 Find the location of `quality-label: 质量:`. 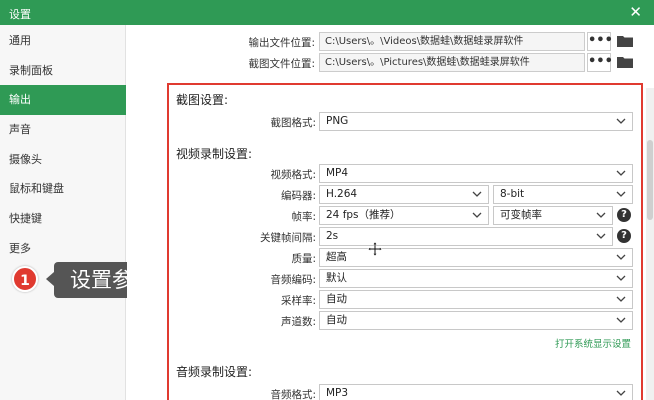

quality-label: 质量: is located at coordinates (303, 259).